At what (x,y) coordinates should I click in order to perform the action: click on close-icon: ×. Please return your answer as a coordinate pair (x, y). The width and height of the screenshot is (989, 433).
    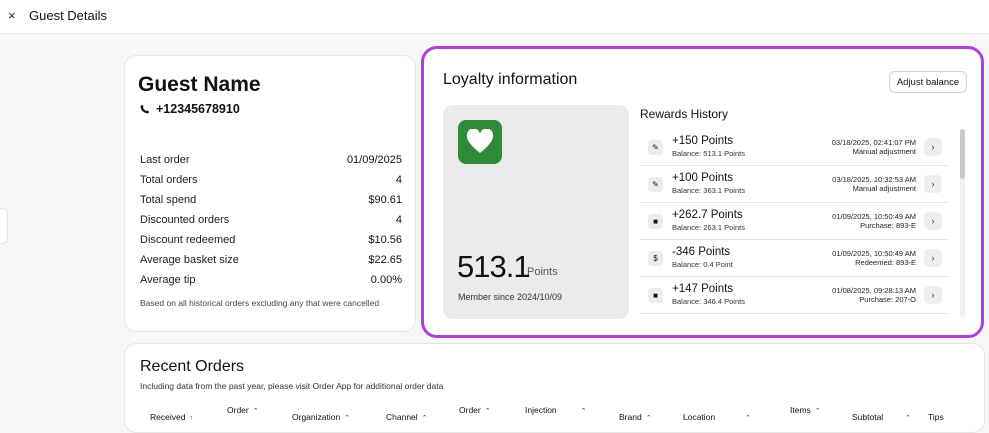
    Looking at the image, I should click on (12, 15).